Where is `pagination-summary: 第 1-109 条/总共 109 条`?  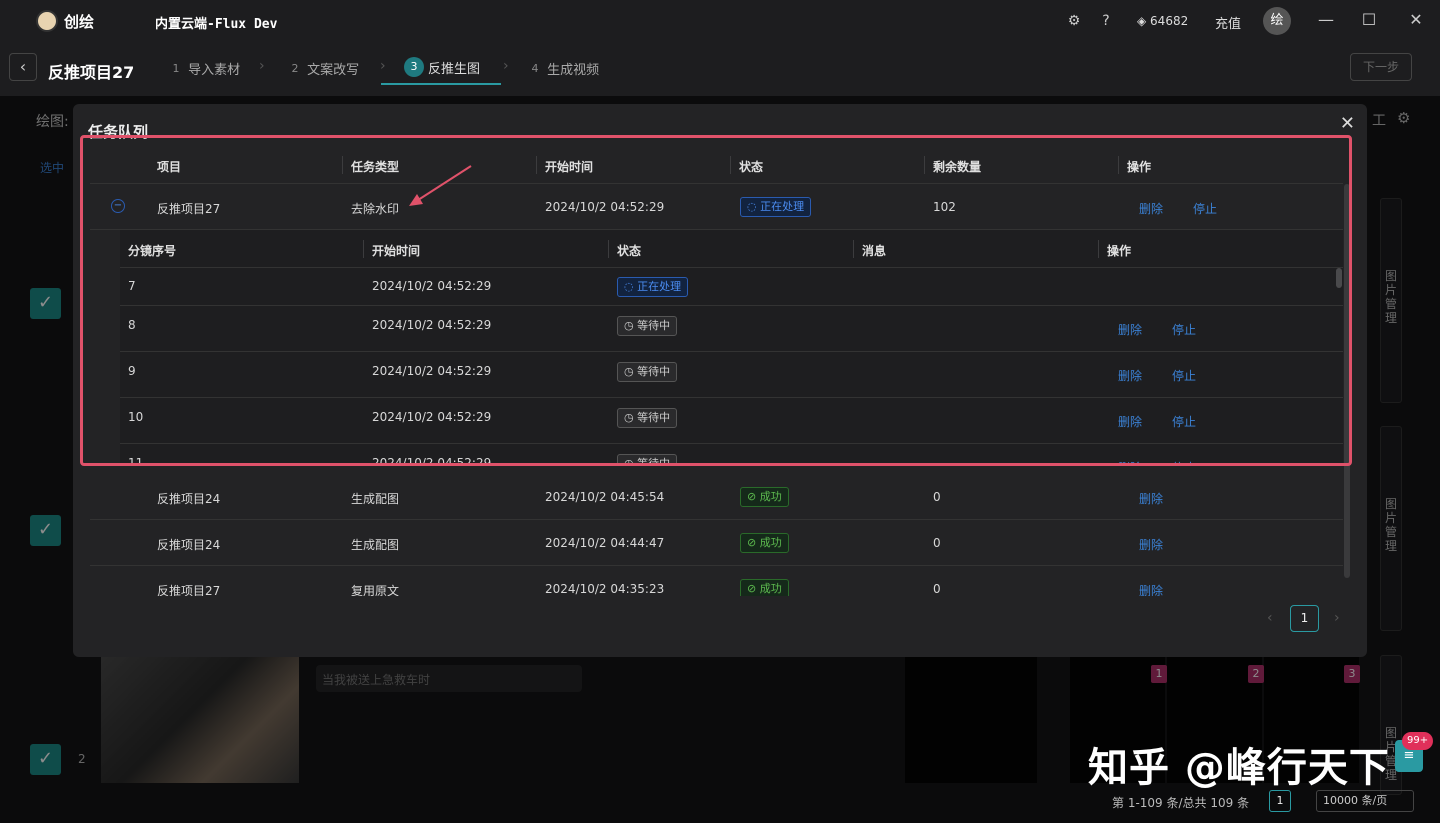 pagination-summary: 第 1-109 条/总共 109 条 is located at coordinates (1181, 803).